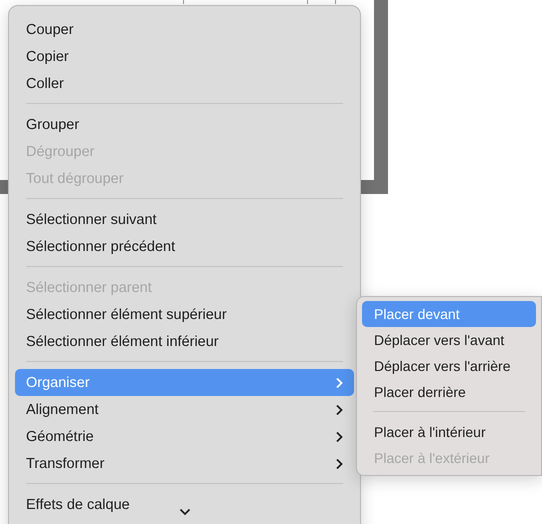 This screenshot has width=542, height=524. Describe the element at coordinates (184, 504) in the screenshot. I see `menu-item: Effets de calque` at that location.